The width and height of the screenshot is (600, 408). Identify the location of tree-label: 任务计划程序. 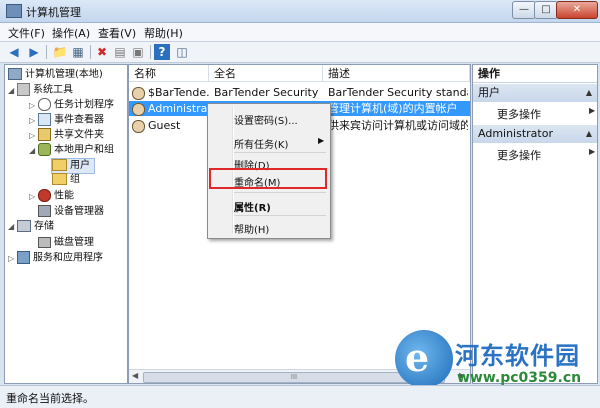
(84, 105).